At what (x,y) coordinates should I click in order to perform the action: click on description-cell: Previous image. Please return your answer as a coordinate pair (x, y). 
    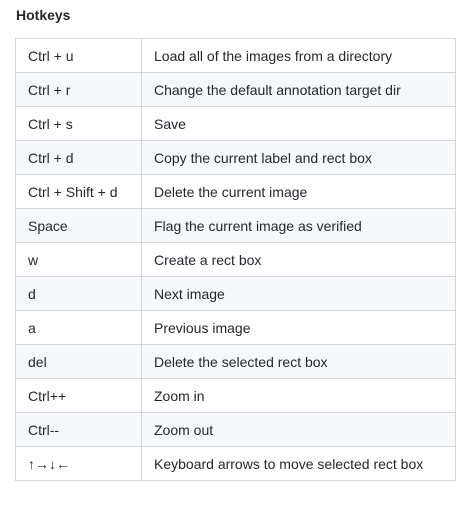
    Looking at the image, I should click on (298, 327).